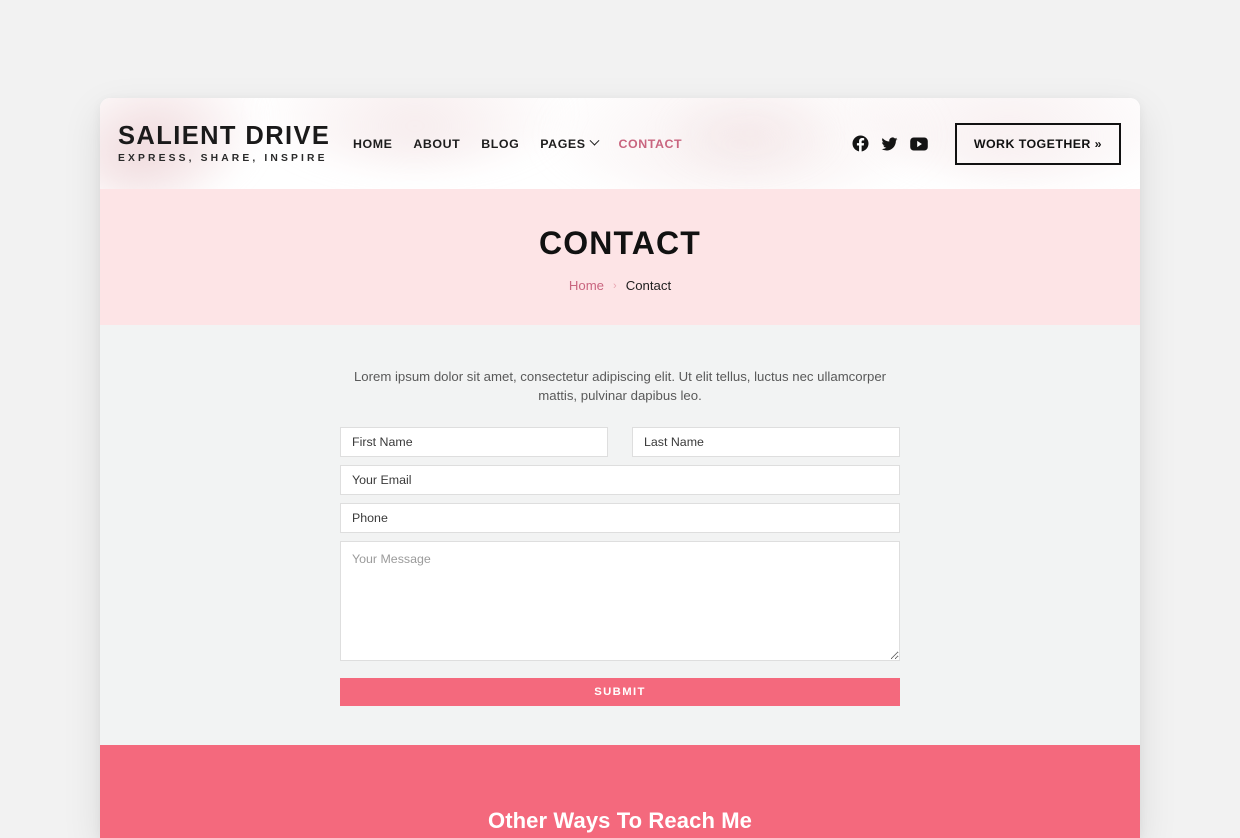  I want to click on nav-label: ABOUT, so click(437, 143).